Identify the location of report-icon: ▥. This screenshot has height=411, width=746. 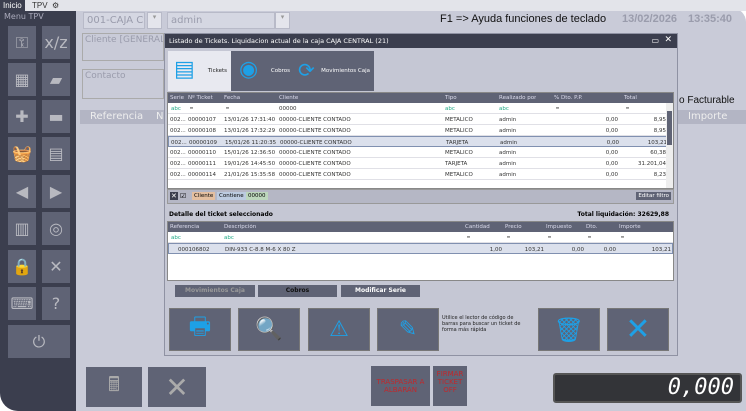
(22, 228).